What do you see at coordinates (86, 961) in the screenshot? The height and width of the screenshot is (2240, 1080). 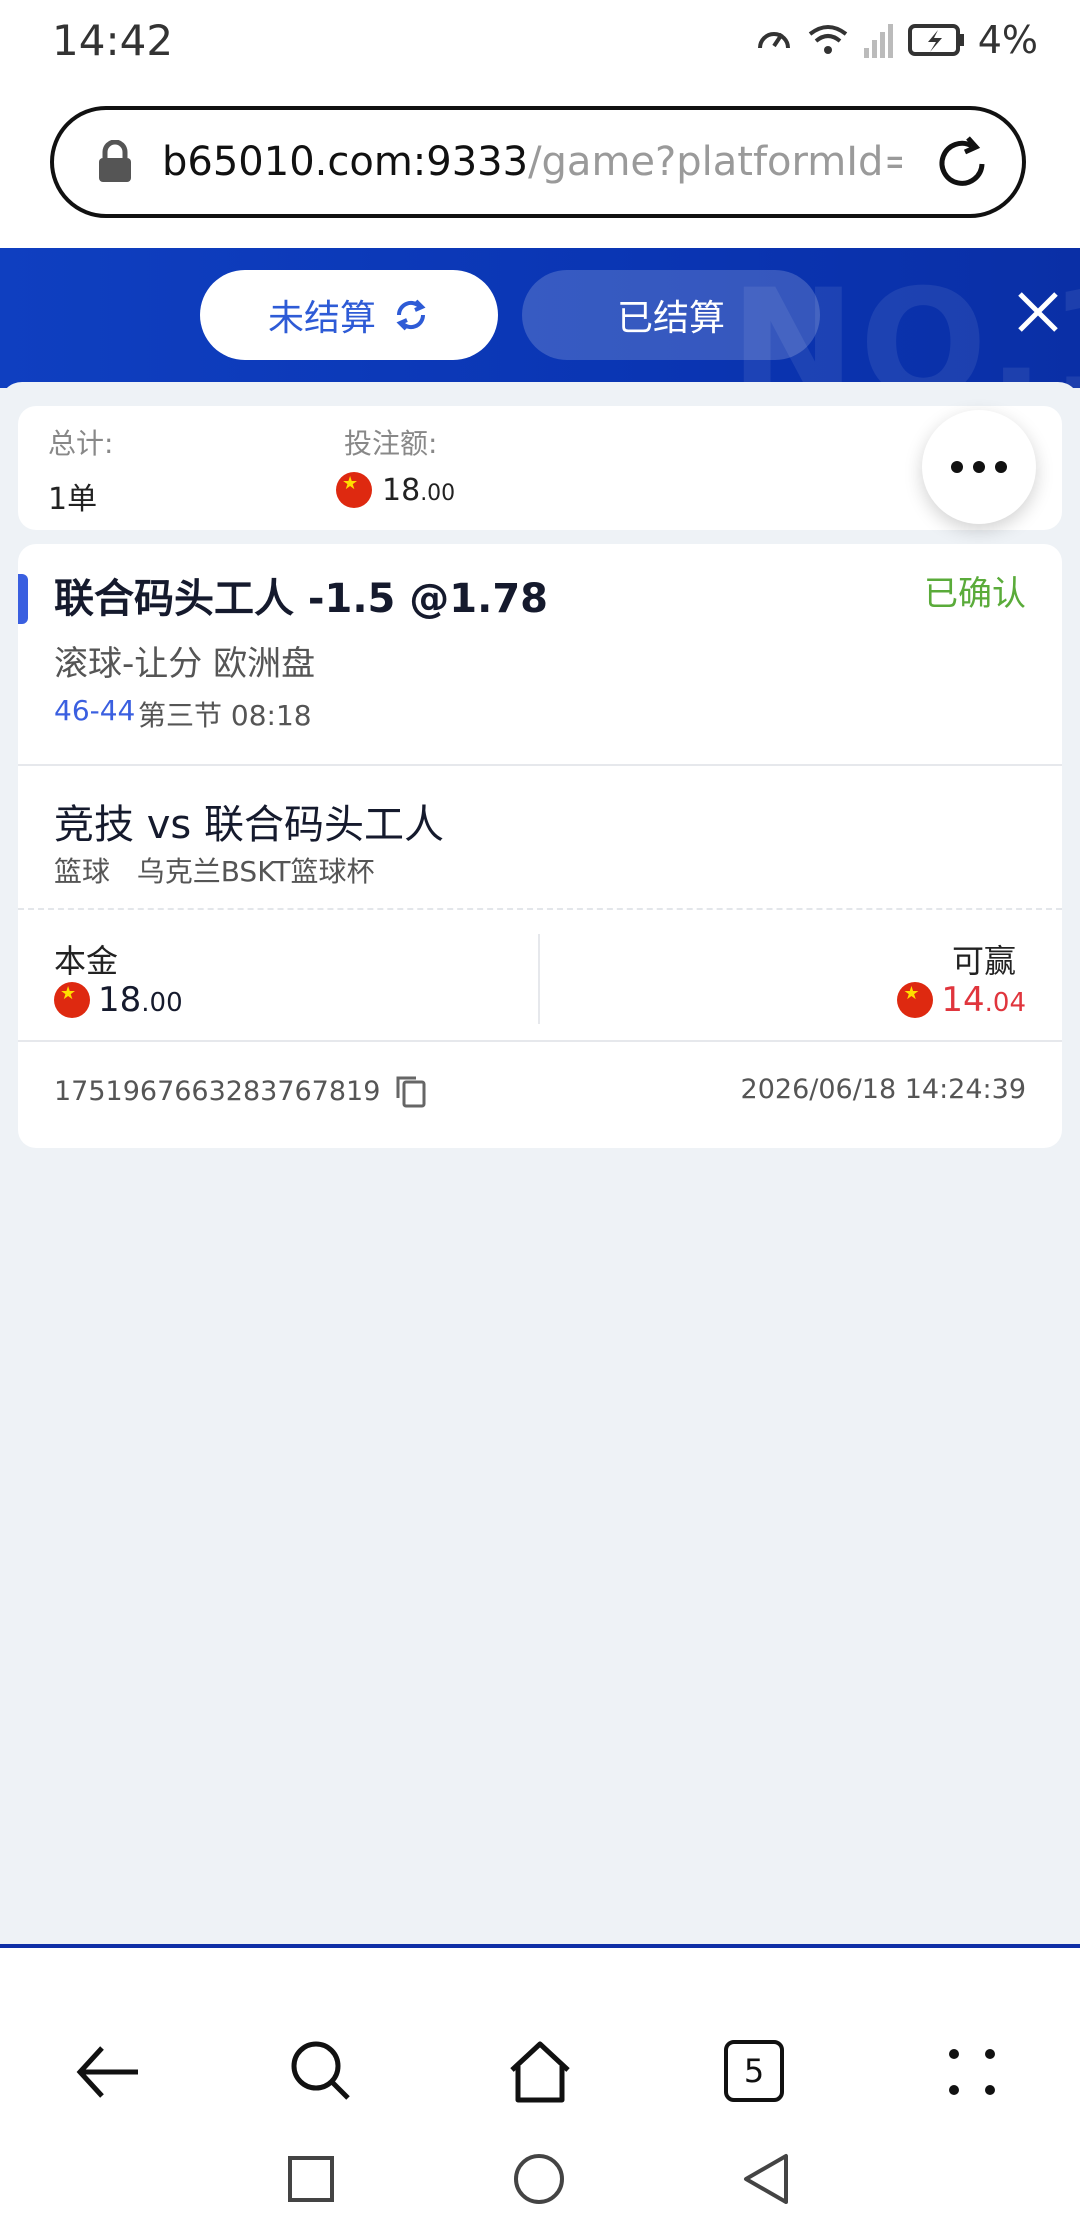 I see `principal-label: 本金` at bounding box center [86, 961].